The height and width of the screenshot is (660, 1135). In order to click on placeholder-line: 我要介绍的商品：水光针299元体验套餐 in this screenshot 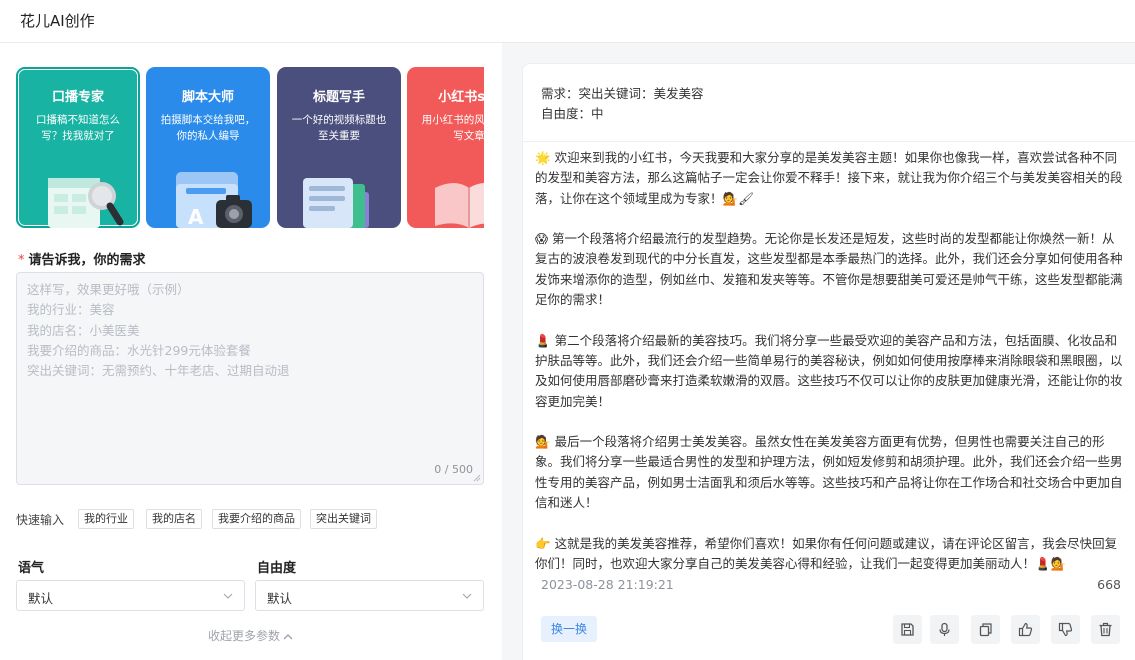, I will do `click(139, 350)`.